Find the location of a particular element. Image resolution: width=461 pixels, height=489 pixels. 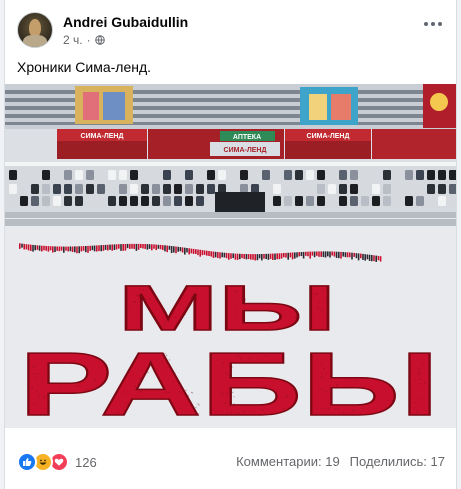

author-avatar is located at coordinates (35, 30).